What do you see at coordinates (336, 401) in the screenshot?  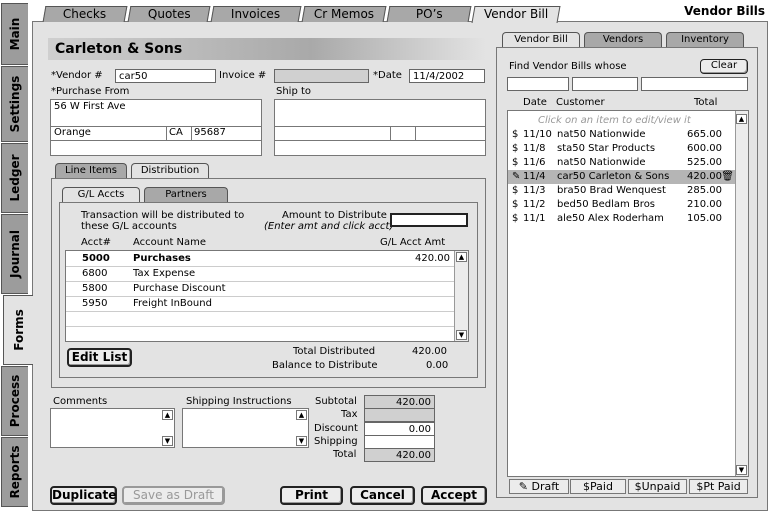 I see `subtotal-label: Subtotal` at bounding box center [336, 401].